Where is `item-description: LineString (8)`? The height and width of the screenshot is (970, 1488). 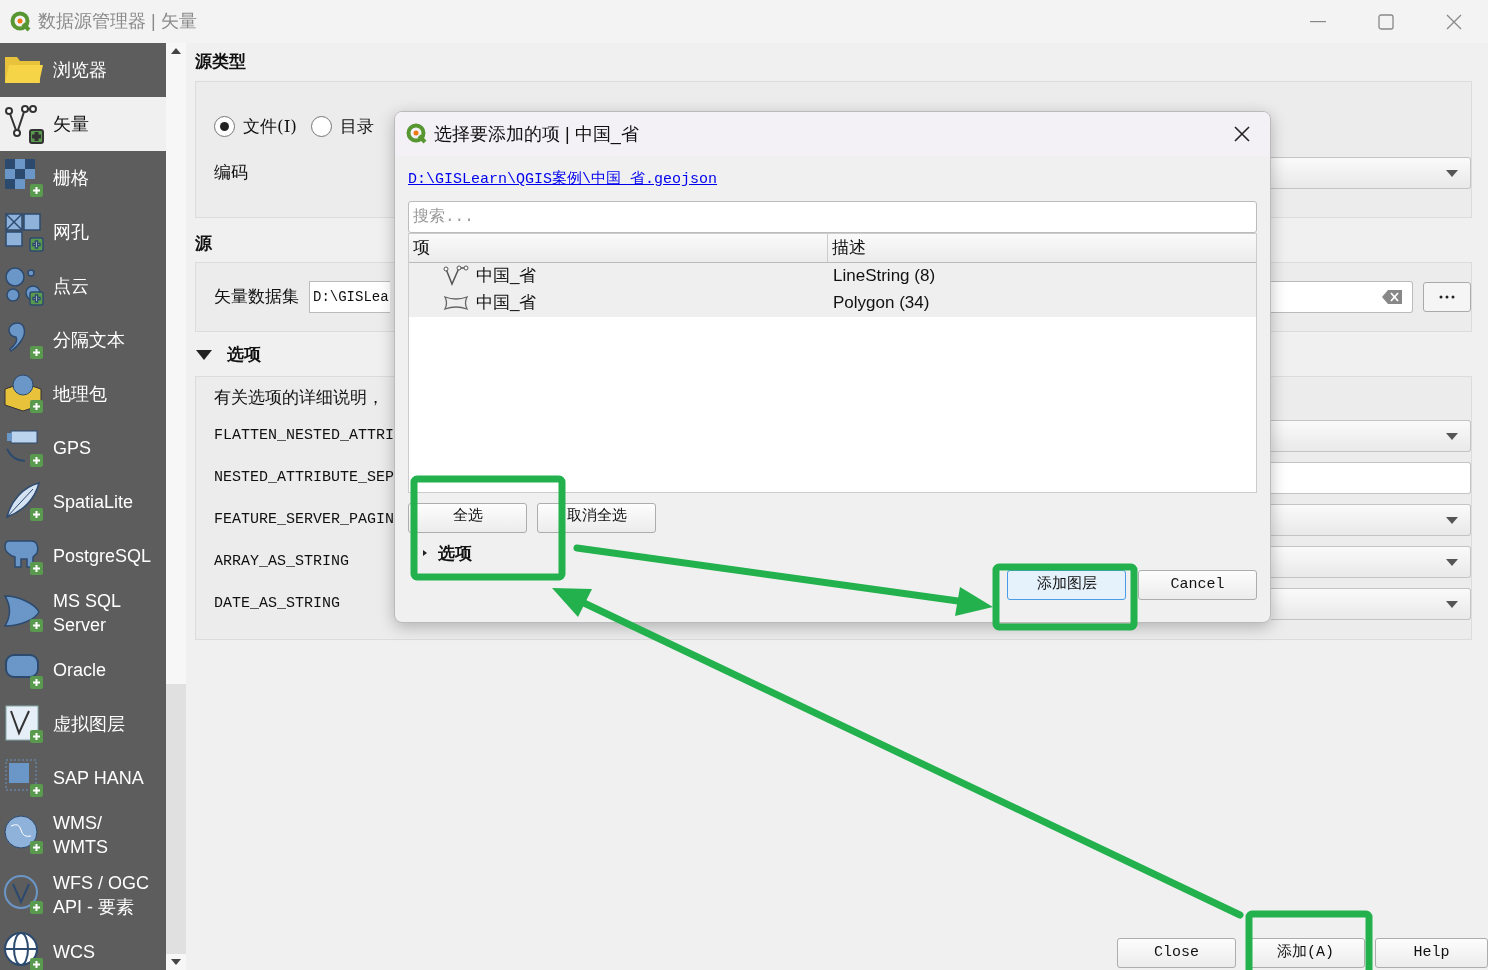
item-description: LineString (8) is located at coordinates (884, 276).